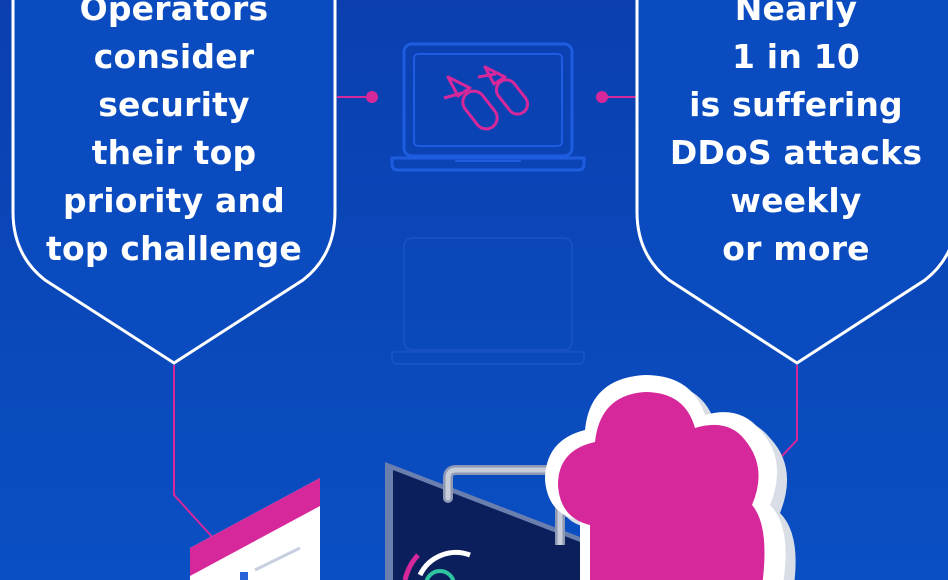 The image size is (948, 580). What do you see at coordinates (796, 152) in the screenshot?
I see `right-shield-line: DDoS attacks` at bounding box center [796, 152].